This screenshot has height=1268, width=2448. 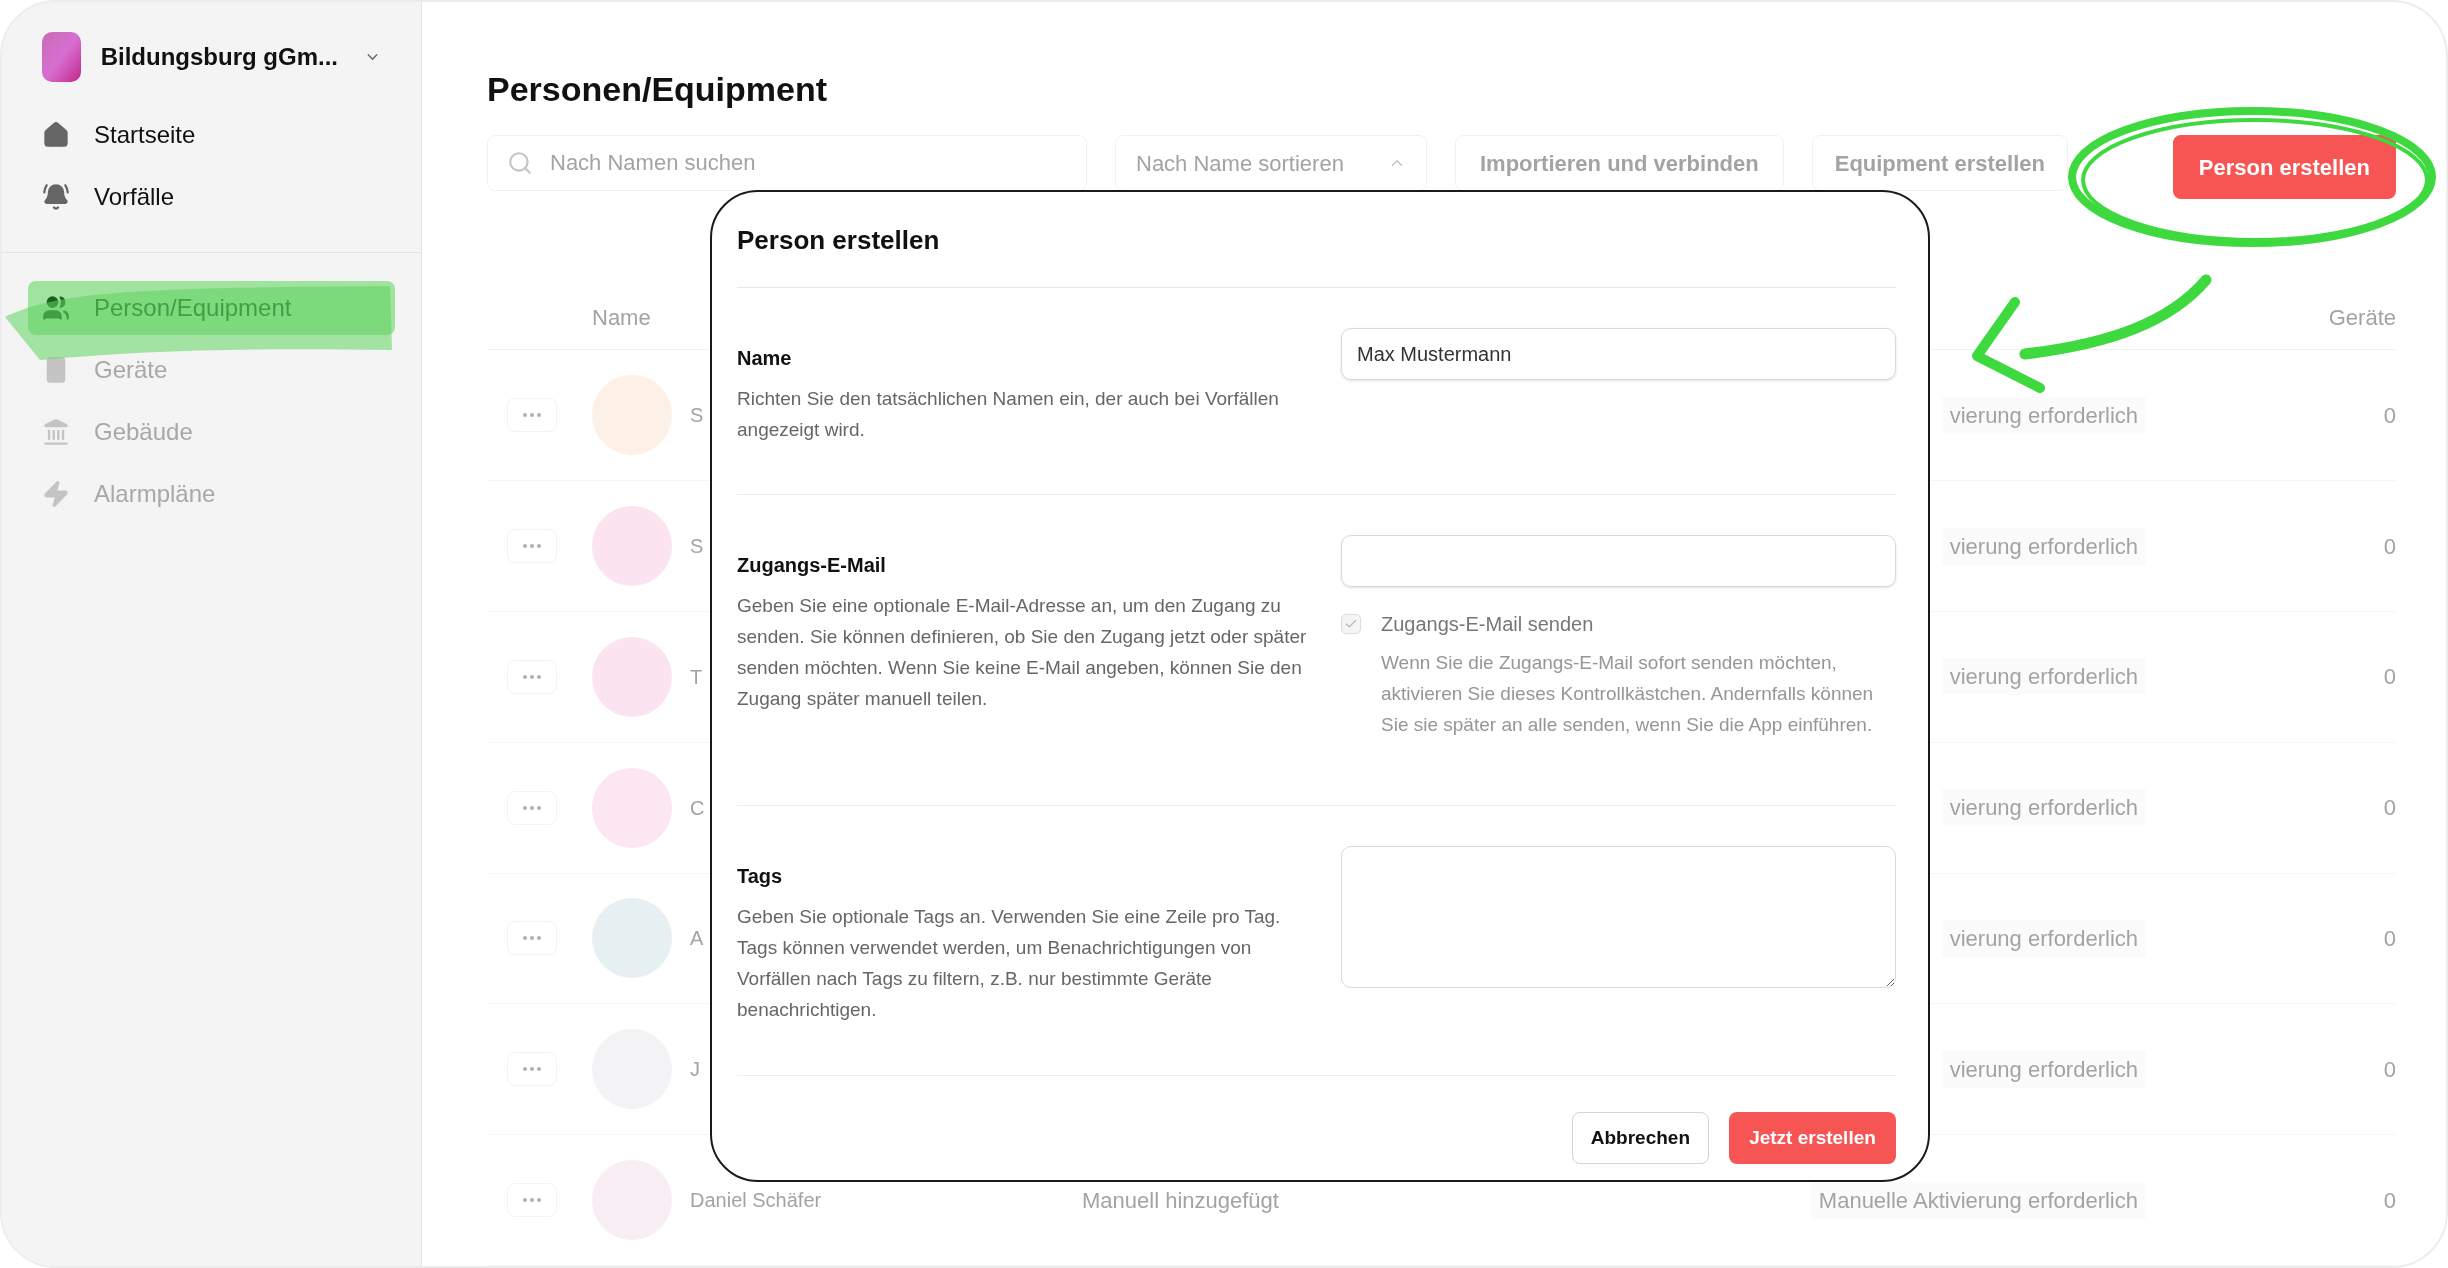 What do you see at coordinates (211, 308) in the screenshot?
I see `sidebar-item: Person/Equipment` at bounding box center [211, 308].